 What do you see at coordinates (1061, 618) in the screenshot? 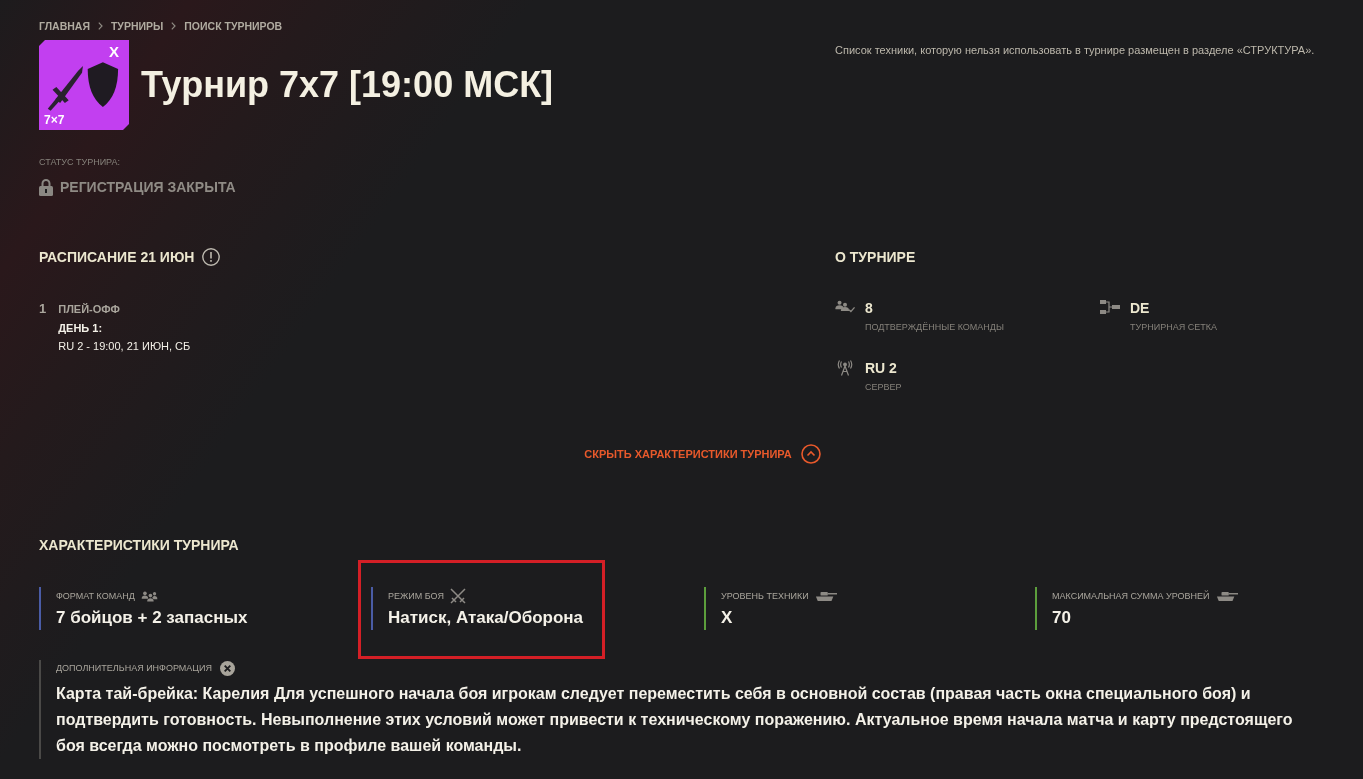
I see `characteristic-value: 70` at bounding box center [1061, 618].